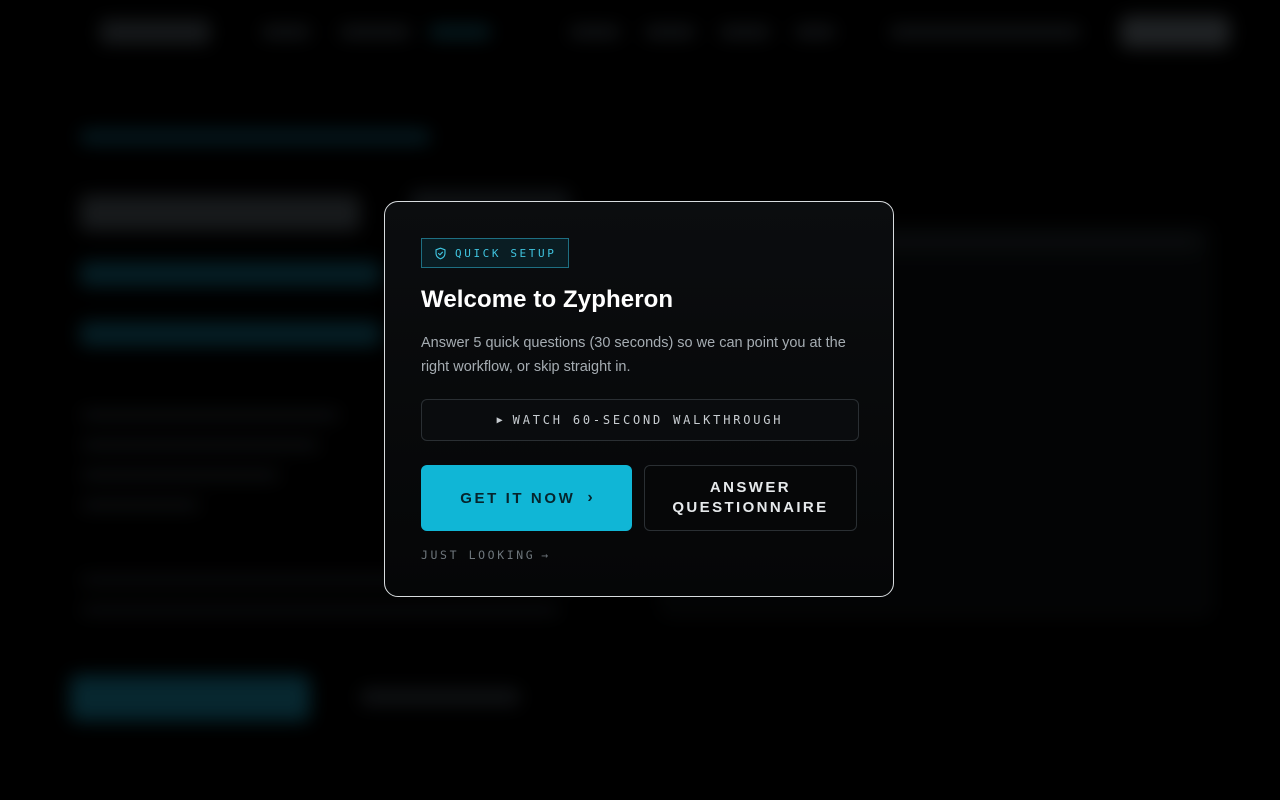 This screenshot has width=1280, height=800. Describe the element at coordinates (220, 213) in the screenshot. I see `background-heading` at that location.